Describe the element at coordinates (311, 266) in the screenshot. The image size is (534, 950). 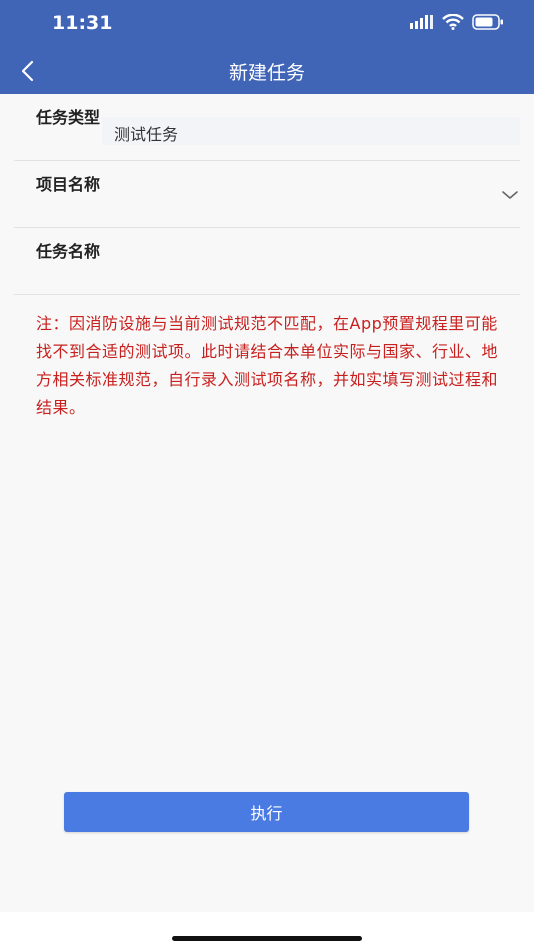
I see `task-name-input` at that location.